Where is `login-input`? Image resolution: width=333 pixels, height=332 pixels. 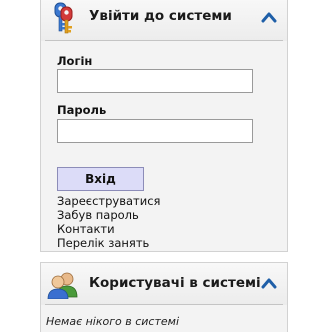 login-input is located at coordinates (155, 81).